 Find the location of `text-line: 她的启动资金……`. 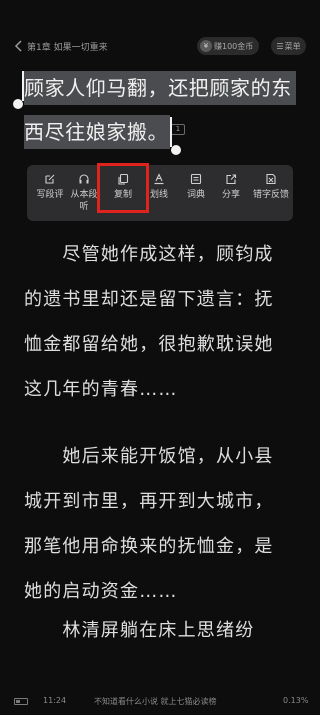

text-line: 她的启动资金…… is located at coordinates (101, 591).